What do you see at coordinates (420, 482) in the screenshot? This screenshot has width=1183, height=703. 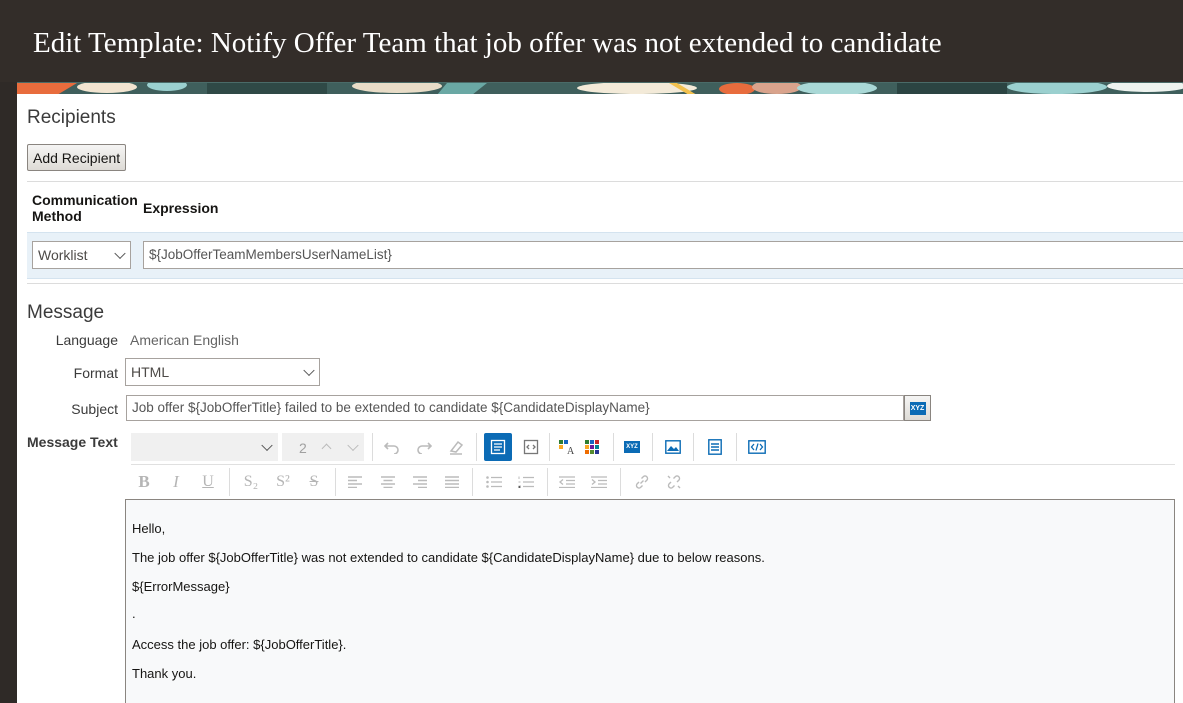 I see `align-right-icon` at bounding box center [420, 482].